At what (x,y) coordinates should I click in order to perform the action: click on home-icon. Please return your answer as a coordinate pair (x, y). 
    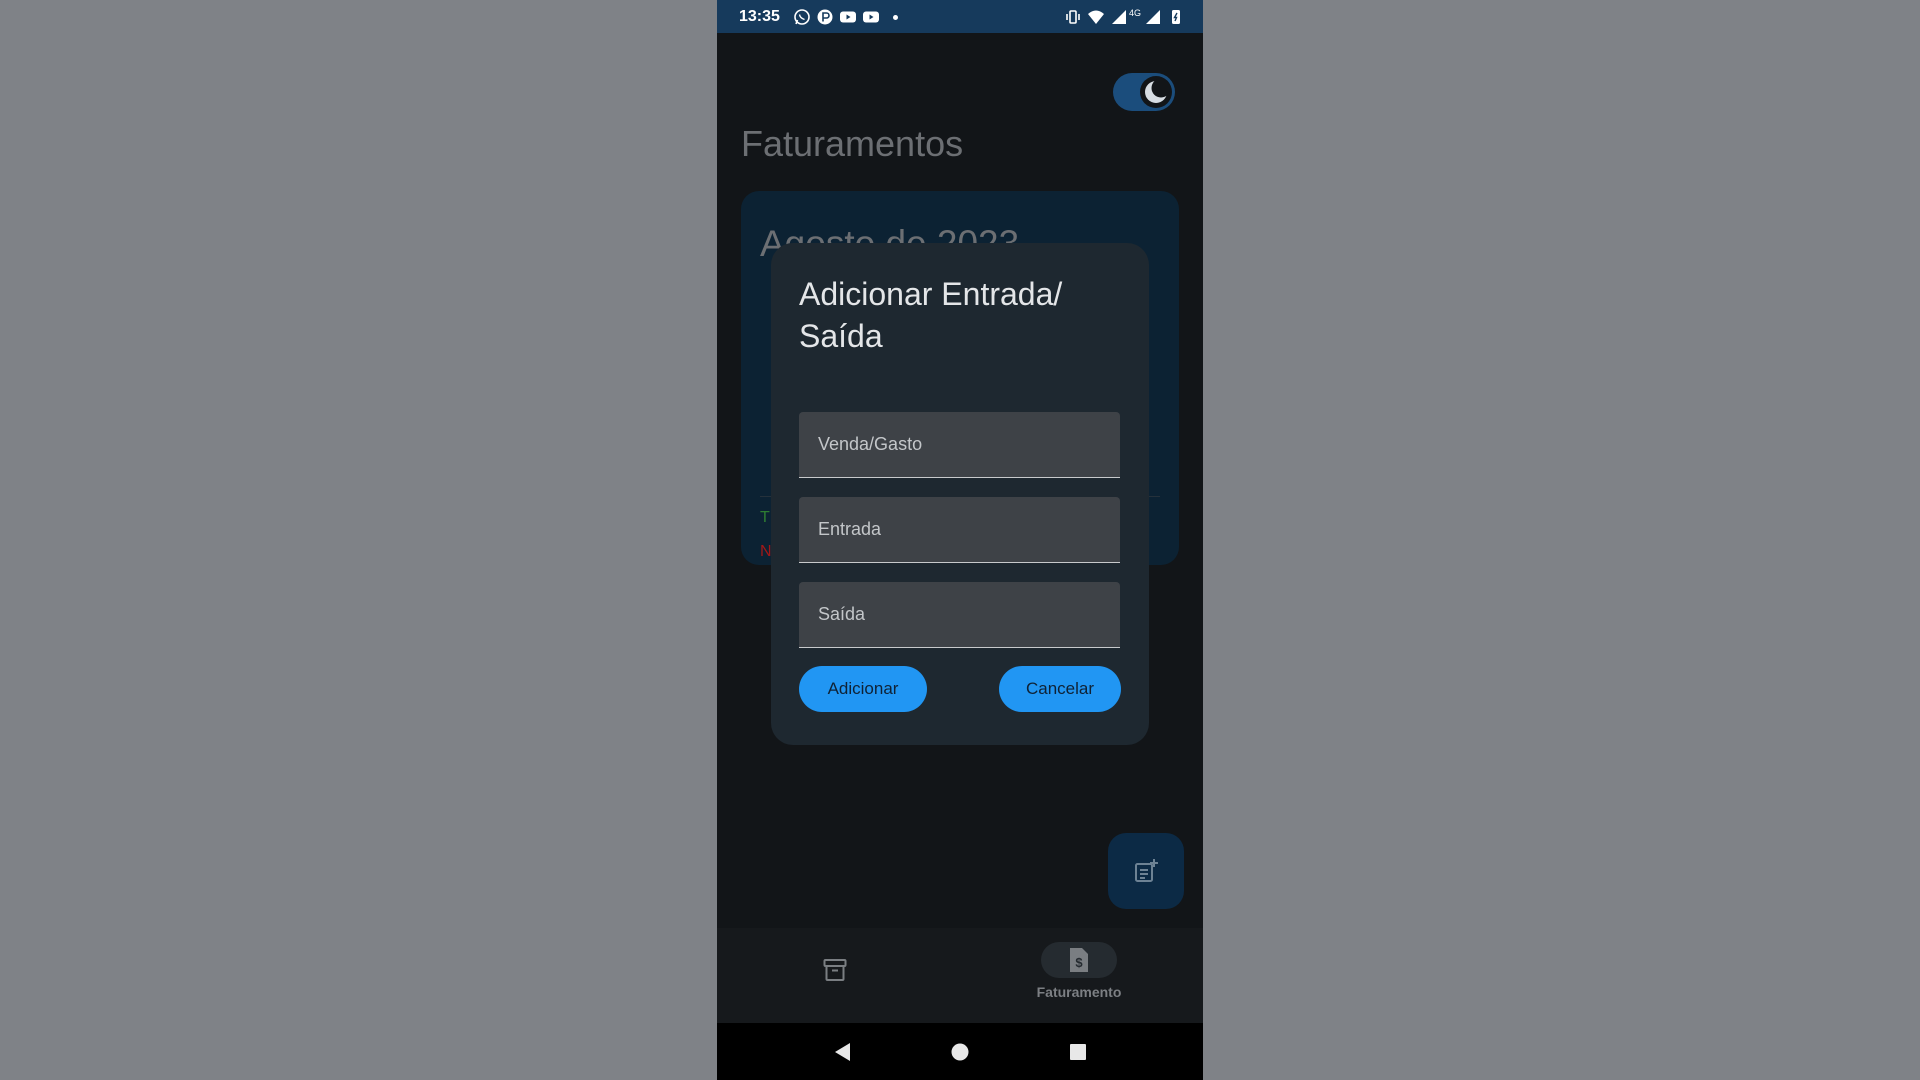
    Looking at the image, I should click on (960, 1052).